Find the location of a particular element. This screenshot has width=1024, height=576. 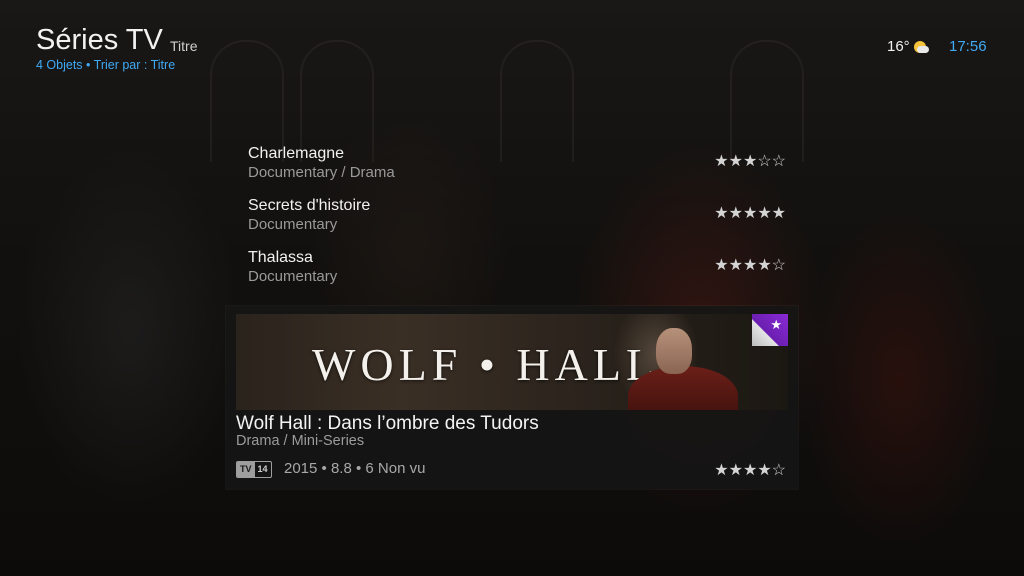

star-icon: ★ is located at coordinates (776, 324).